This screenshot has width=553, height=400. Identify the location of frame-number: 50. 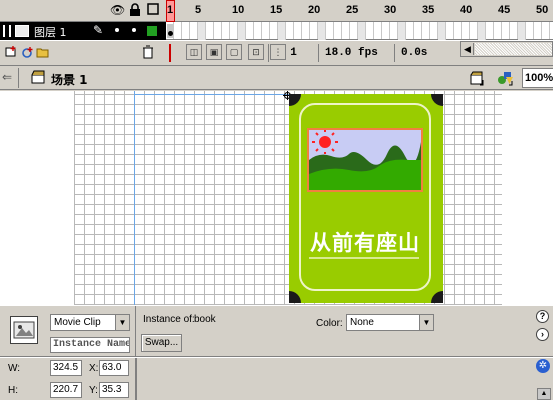
(542, 10).